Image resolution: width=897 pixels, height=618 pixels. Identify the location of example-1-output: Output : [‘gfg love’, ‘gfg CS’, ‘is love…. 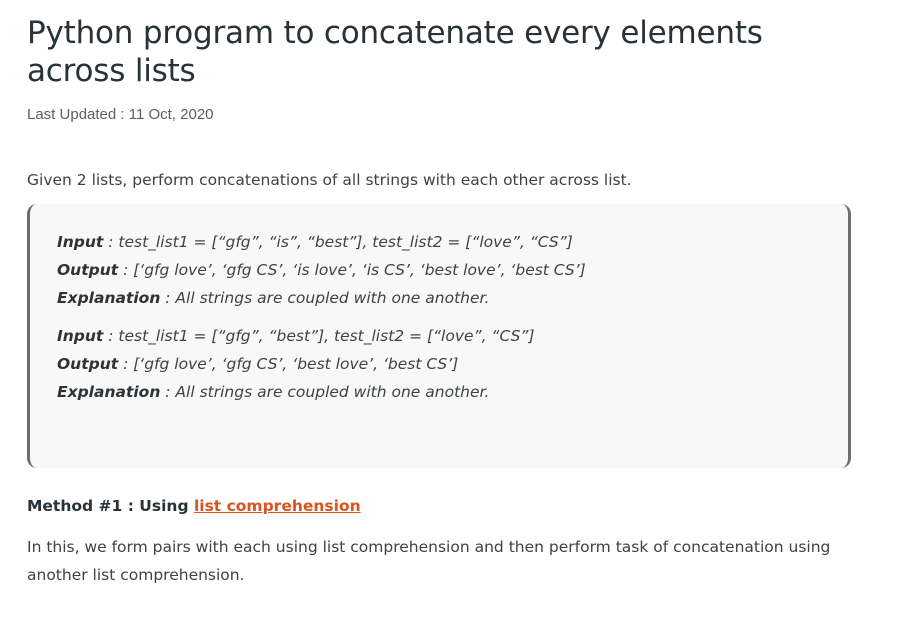
(321, 270).